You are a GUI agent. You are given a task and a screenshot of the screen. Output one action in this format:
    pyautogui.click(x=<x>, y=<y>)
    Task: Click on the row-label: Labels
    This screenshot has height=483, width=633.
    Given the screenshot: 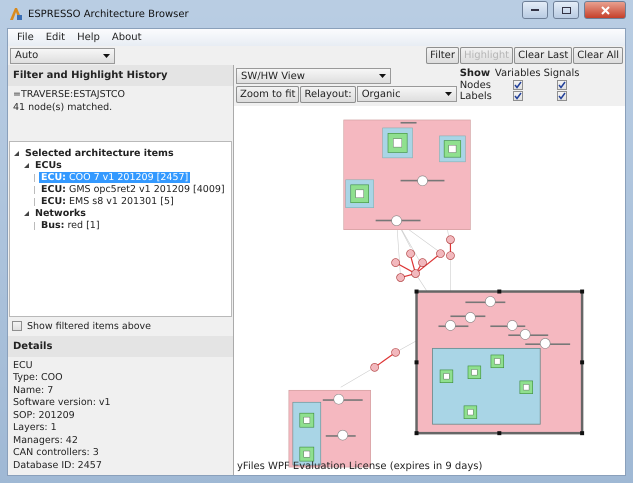 What is the action you would take?
    pyautogui.click(x=476, y=97)
    